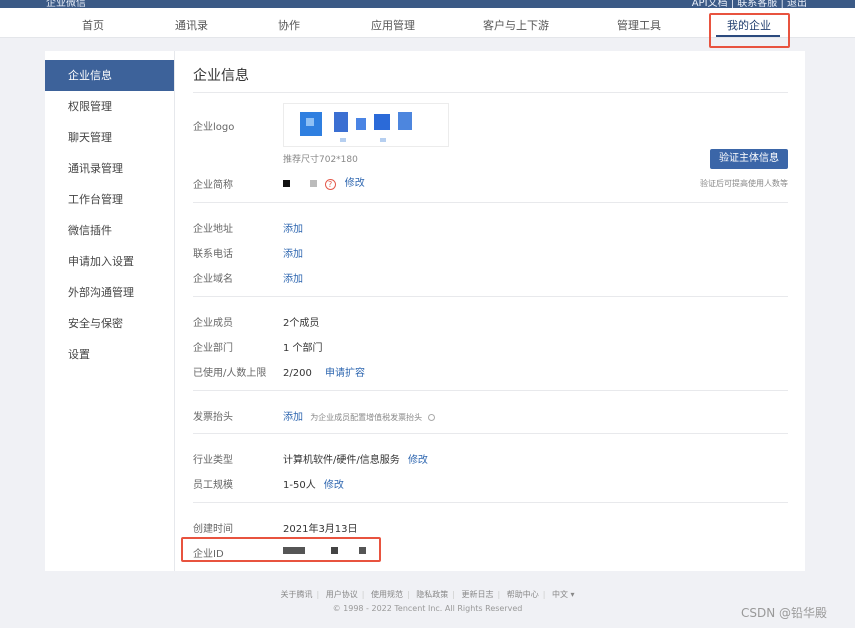  What do you see at coordinates (214, 127) in the screenshot?
I see `logo-label: 企业logo` at bounding box center [214, 127].